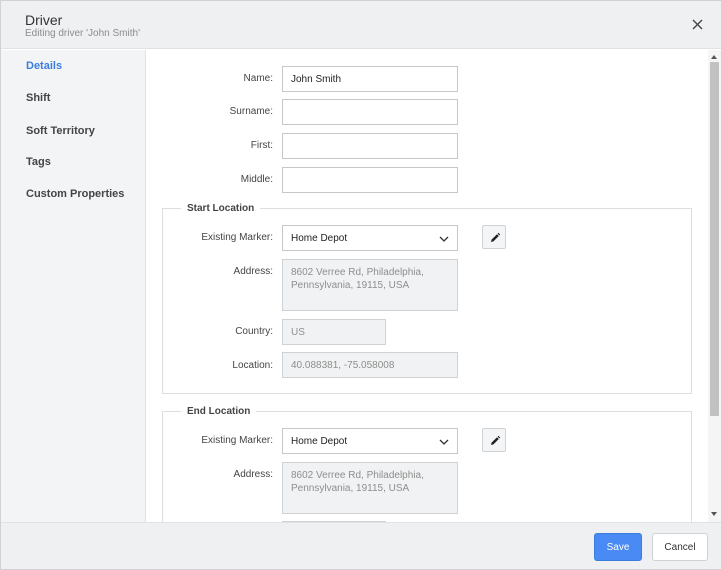 The height and width of the screenshot is (570, 722). Describe the element at coordinates (714, 514) in the screenshot. I see `scroll-down-arrow-icon` at that location.